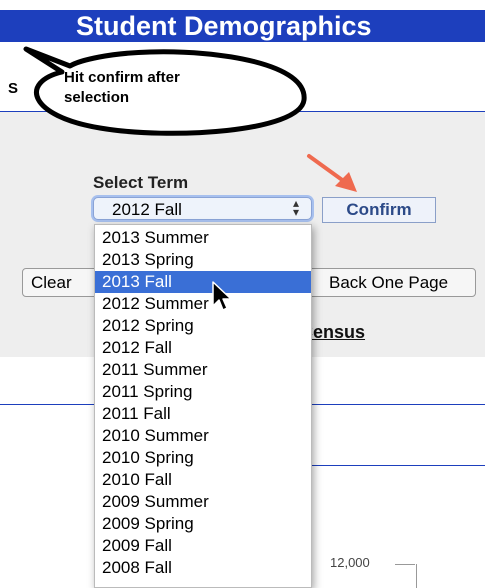 The image size is (485, 588). Describe the element at coordinates (295, 207) in the screenshot. I see `select-arrows-icon: ▴ ▾` at that location.